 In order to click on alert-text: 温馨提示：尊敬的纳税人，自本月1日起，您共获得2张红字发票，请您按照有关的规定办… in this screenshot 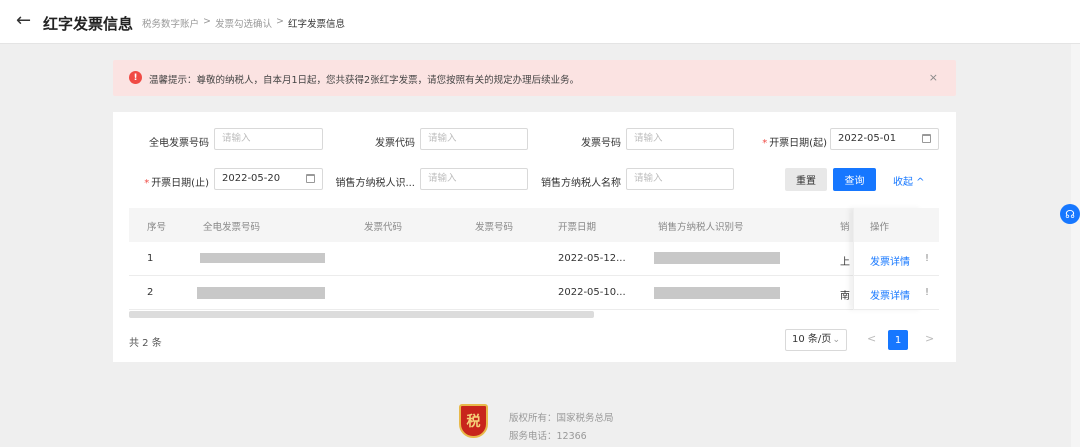, I will do `click(364, 80)`.